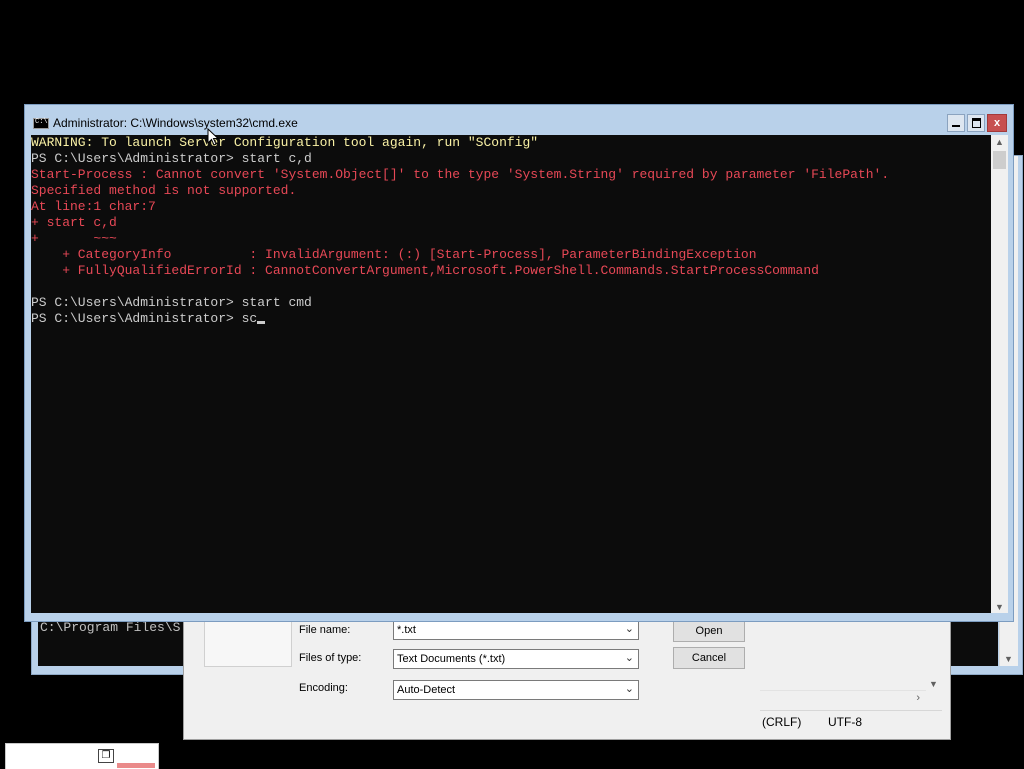  I want to click on maximize-button, so click(976, 123).